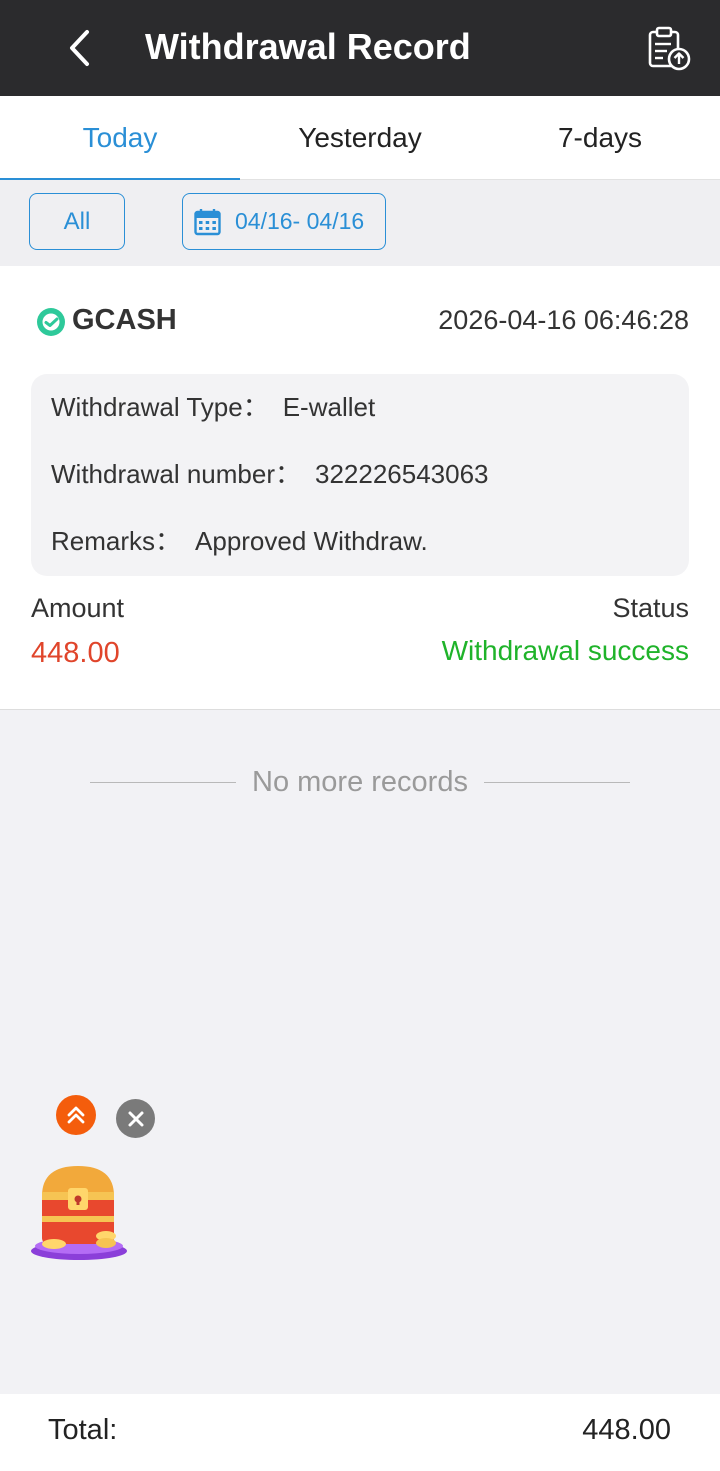  Describe the element at coordinates (160, 407) in the screenshot. I see `withdrawal-type-label: Withdrawal Type：` at that location.